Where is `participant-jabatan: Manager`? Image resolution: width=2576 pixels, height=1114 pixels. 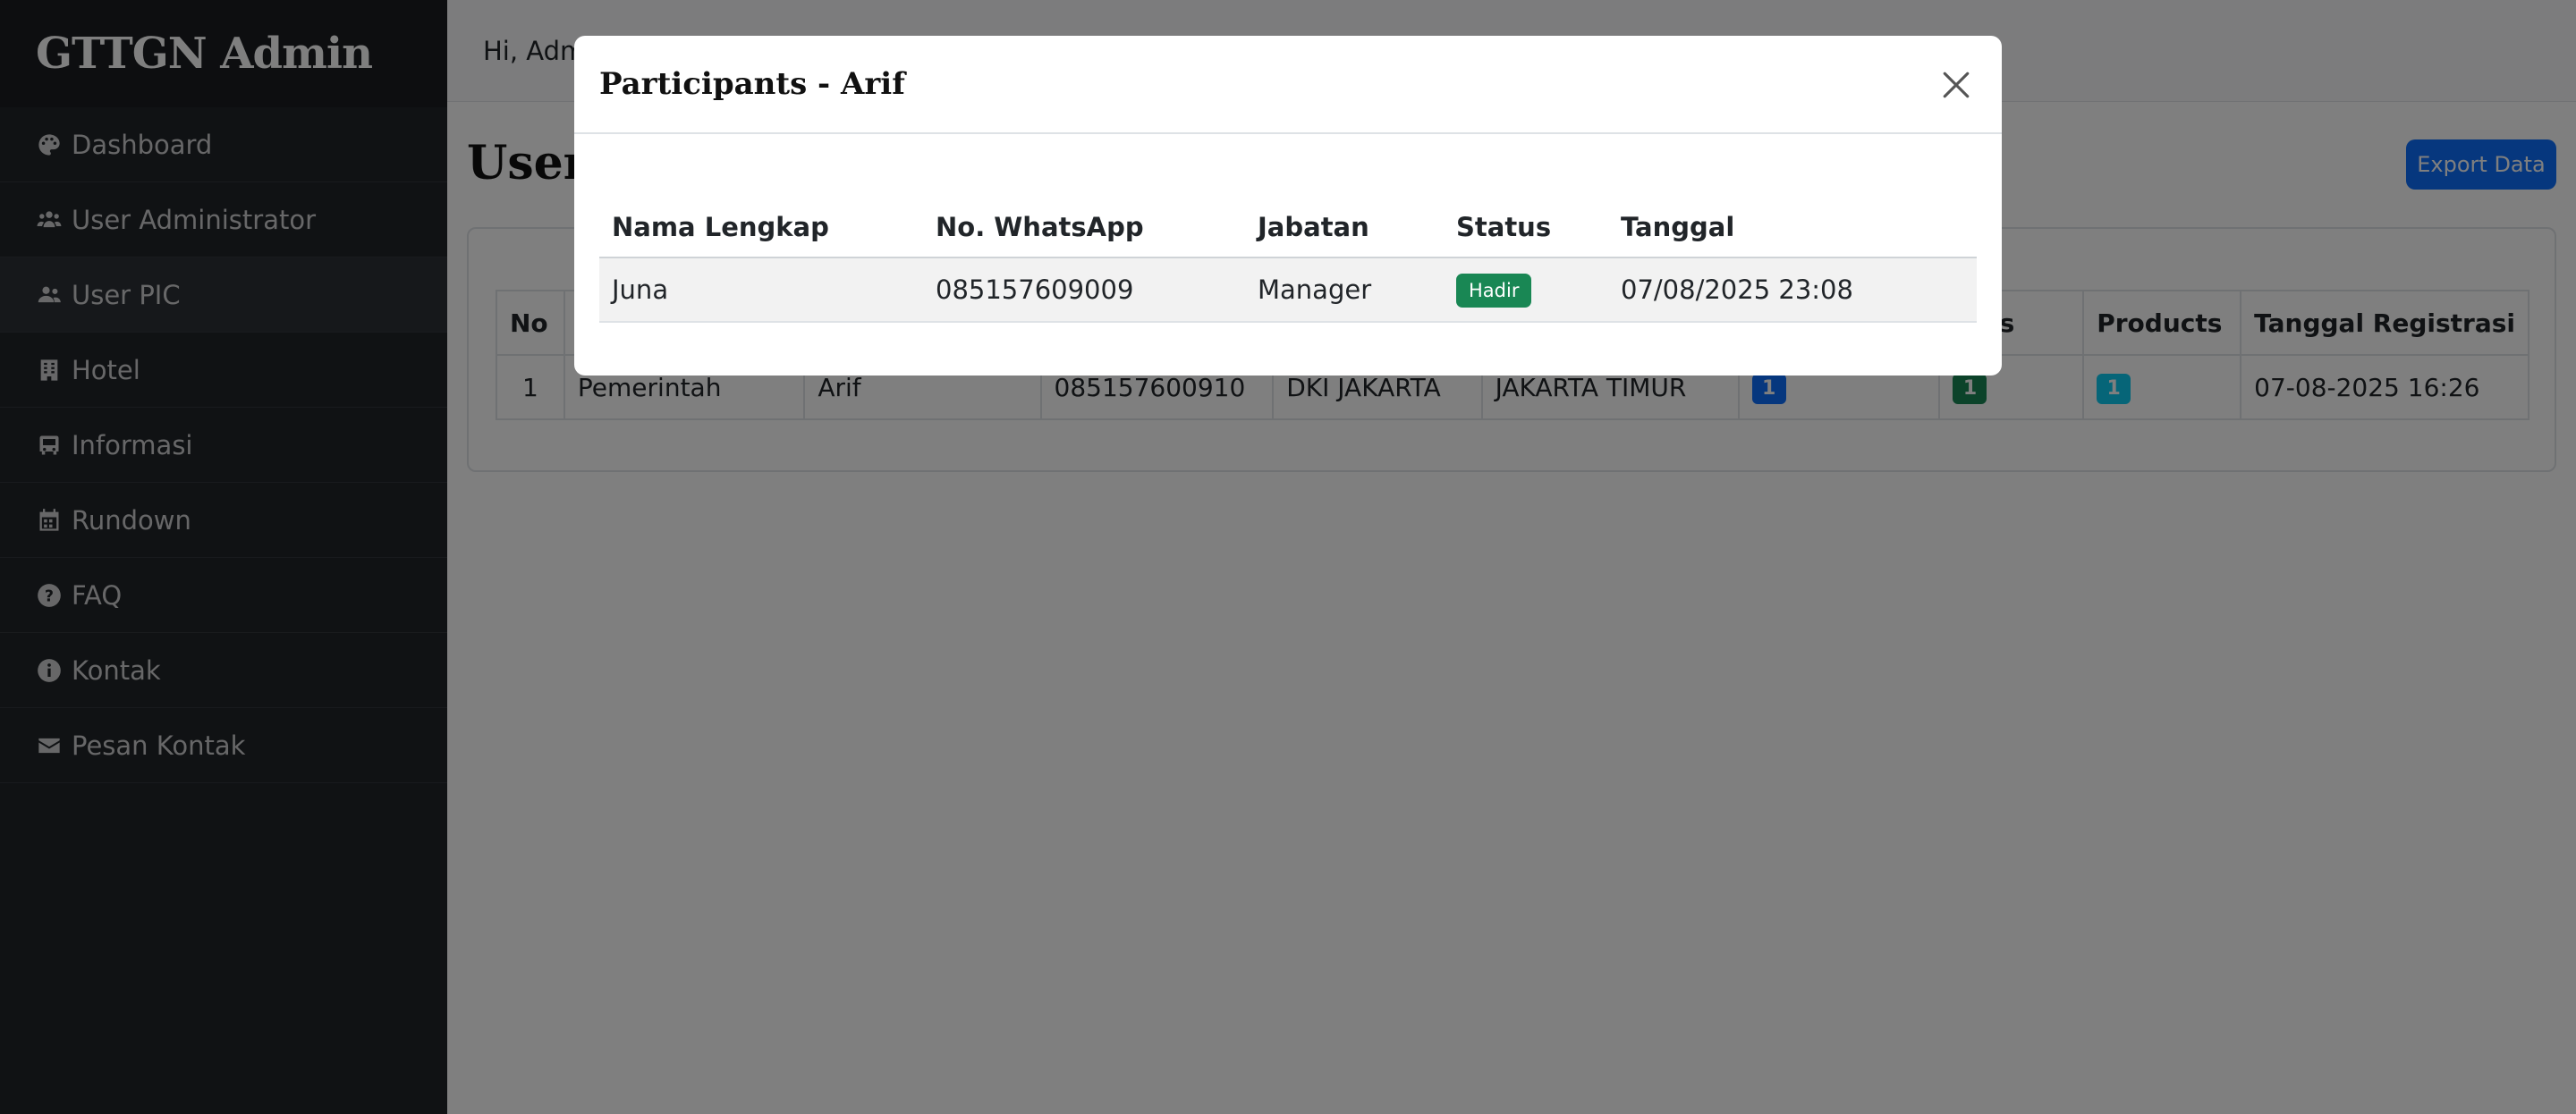 participant-jabatan: Manager is located at coordinates (1344, 290).